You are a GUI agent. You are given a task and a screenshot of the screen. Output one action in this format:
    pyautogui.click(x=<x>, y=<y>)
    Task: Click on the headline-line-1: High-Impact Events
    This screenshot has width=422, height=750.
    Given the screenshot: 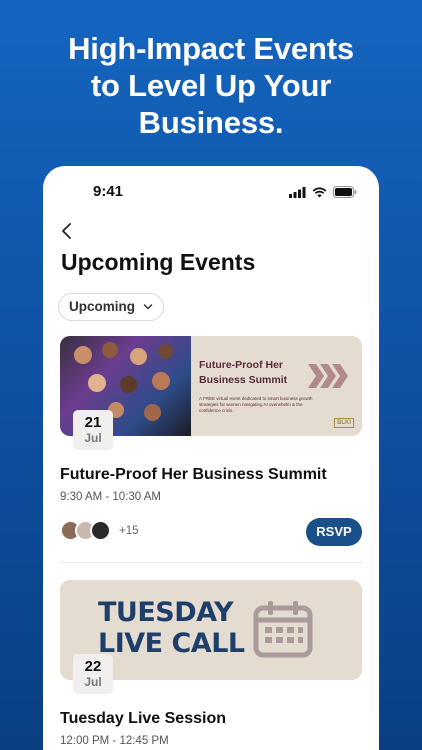 What is the action you would take?
    pyautogui.click(x=211, y=48)
    